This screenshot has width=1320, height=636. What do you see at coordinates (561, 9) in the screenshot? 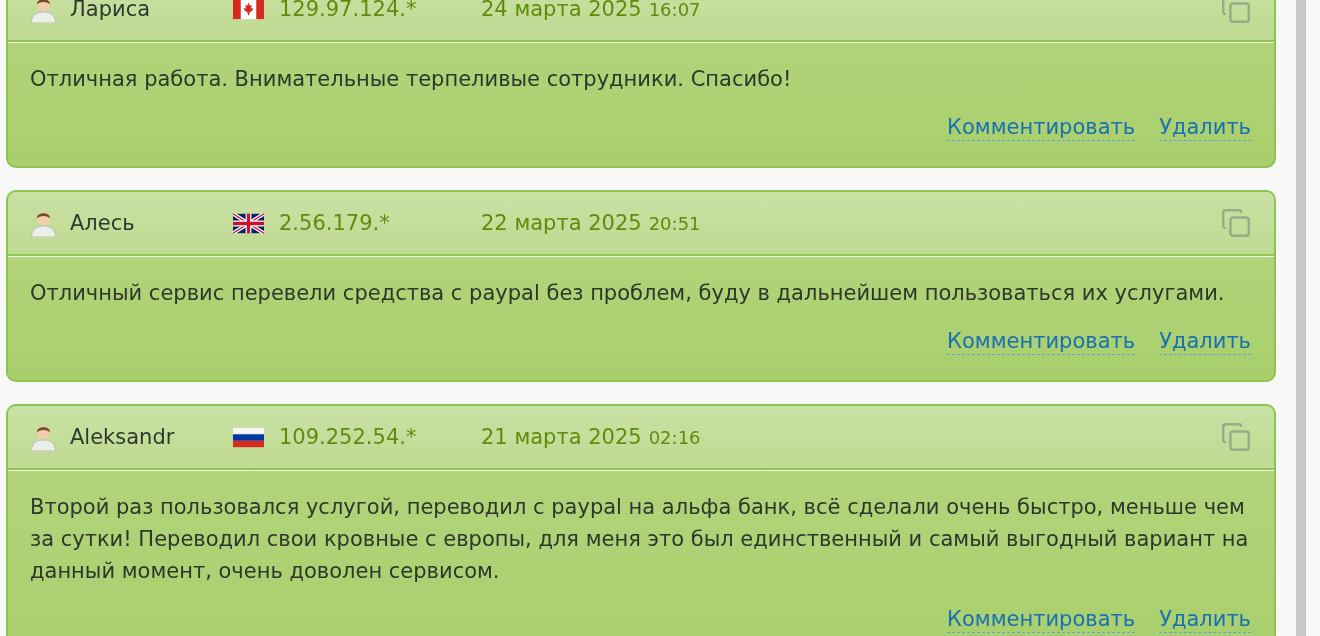
I see `review-date: 24 марта 2025` at bounding box center [561, 9].